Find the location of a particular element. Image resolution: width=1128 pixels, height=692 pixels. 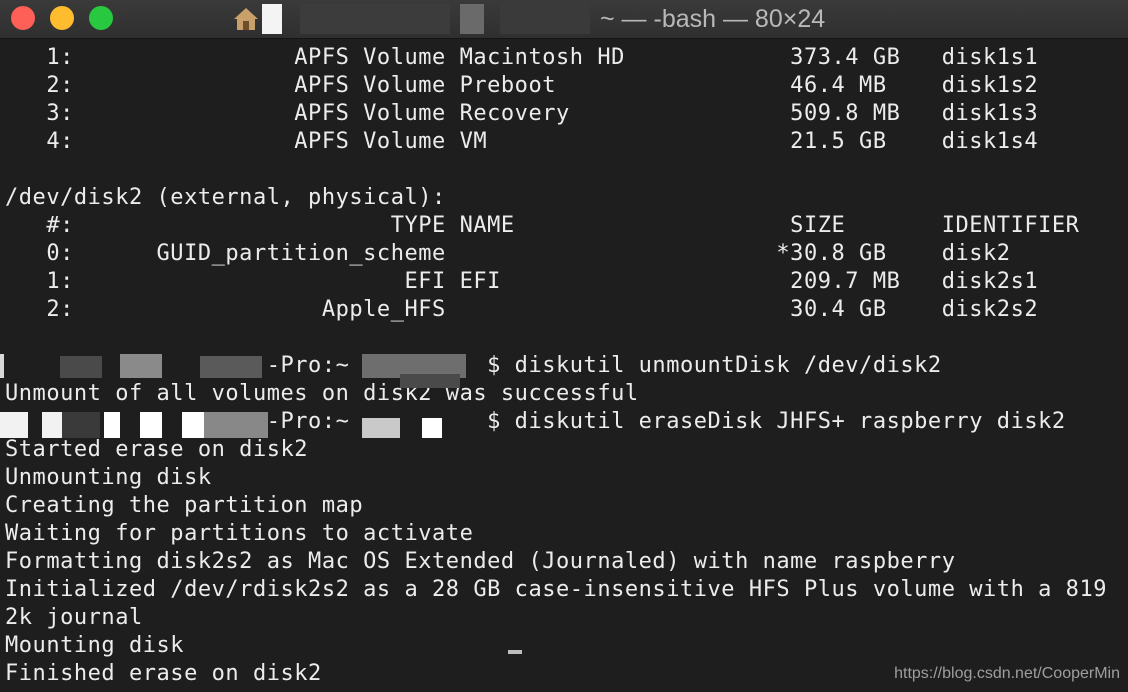

terminal-line: 0: GUID_partition_scheme *30.8 GB disk2 is located at coordinates (508, 253).